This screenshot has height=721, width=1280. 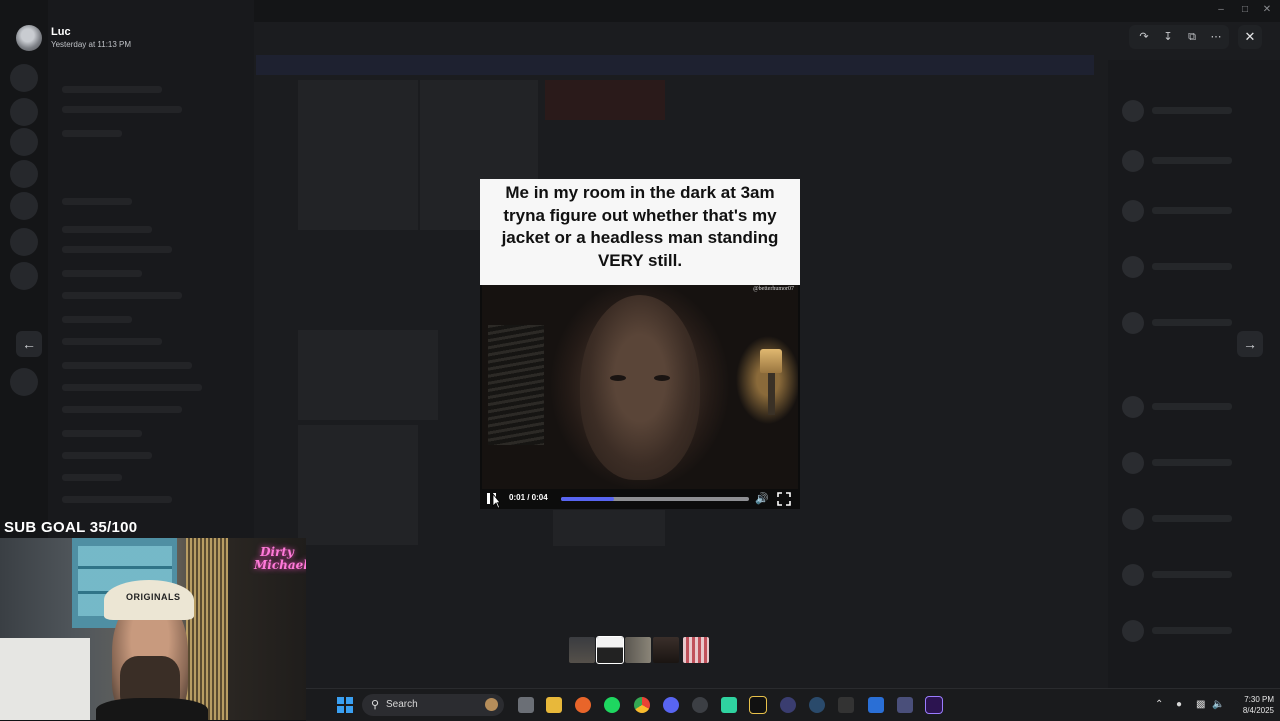 I want to click on seek-bar, so click(x=655, y=499).